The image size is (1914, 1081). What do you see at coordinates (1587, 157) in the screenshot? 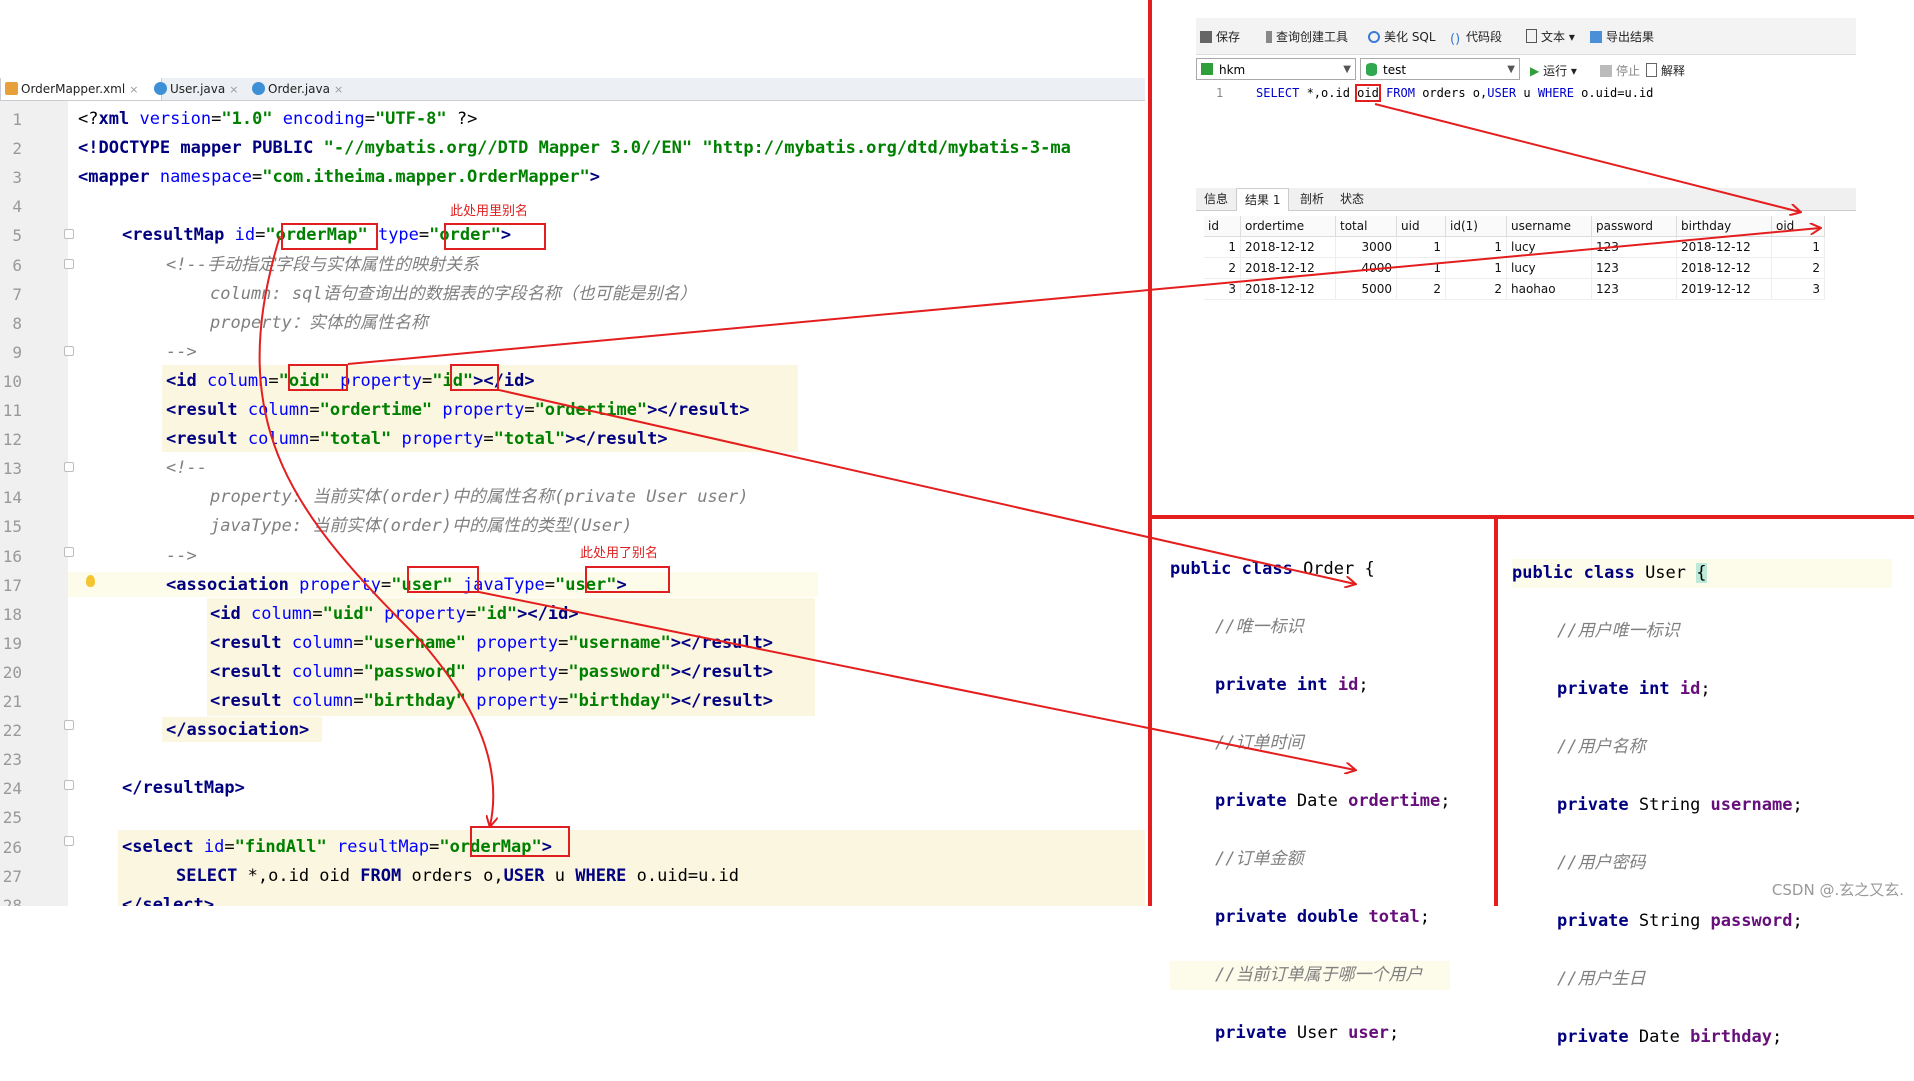
I see `arrow-oid-sql-to-column` at bounding box center [1587, 157].